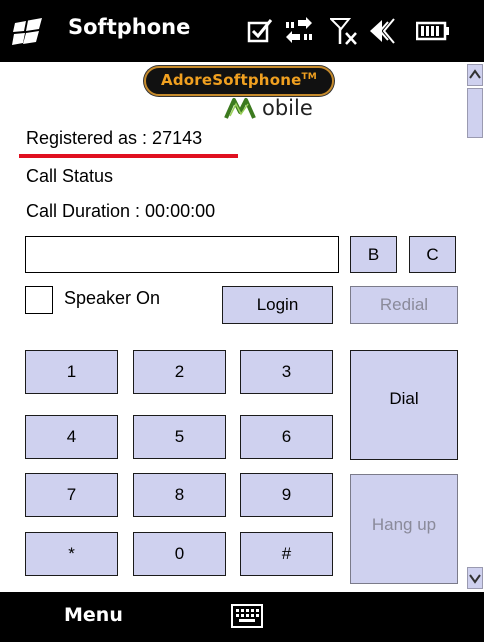 This screenshot has width=484, height=642. What do you see at coordinates (121, 211) in the screenshot?
I see `call-duration-label: Call Duration : 00:00:00` at bounding box center [121, 211].